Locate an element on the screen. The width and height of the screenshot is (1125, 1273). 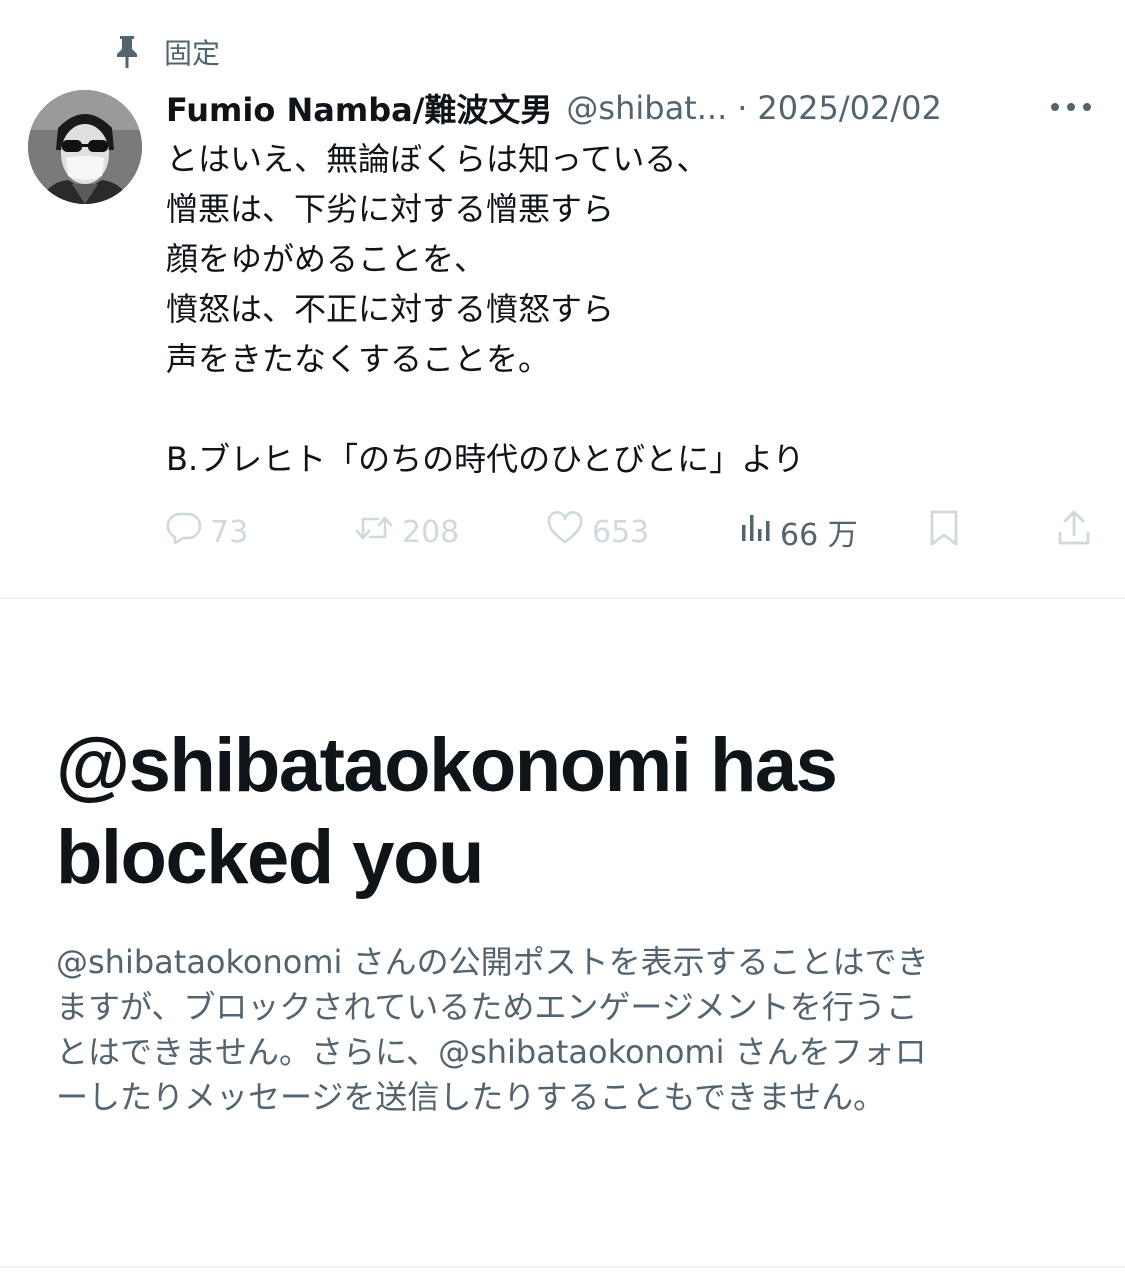
share-icon is located at coordinates (1078, 532).